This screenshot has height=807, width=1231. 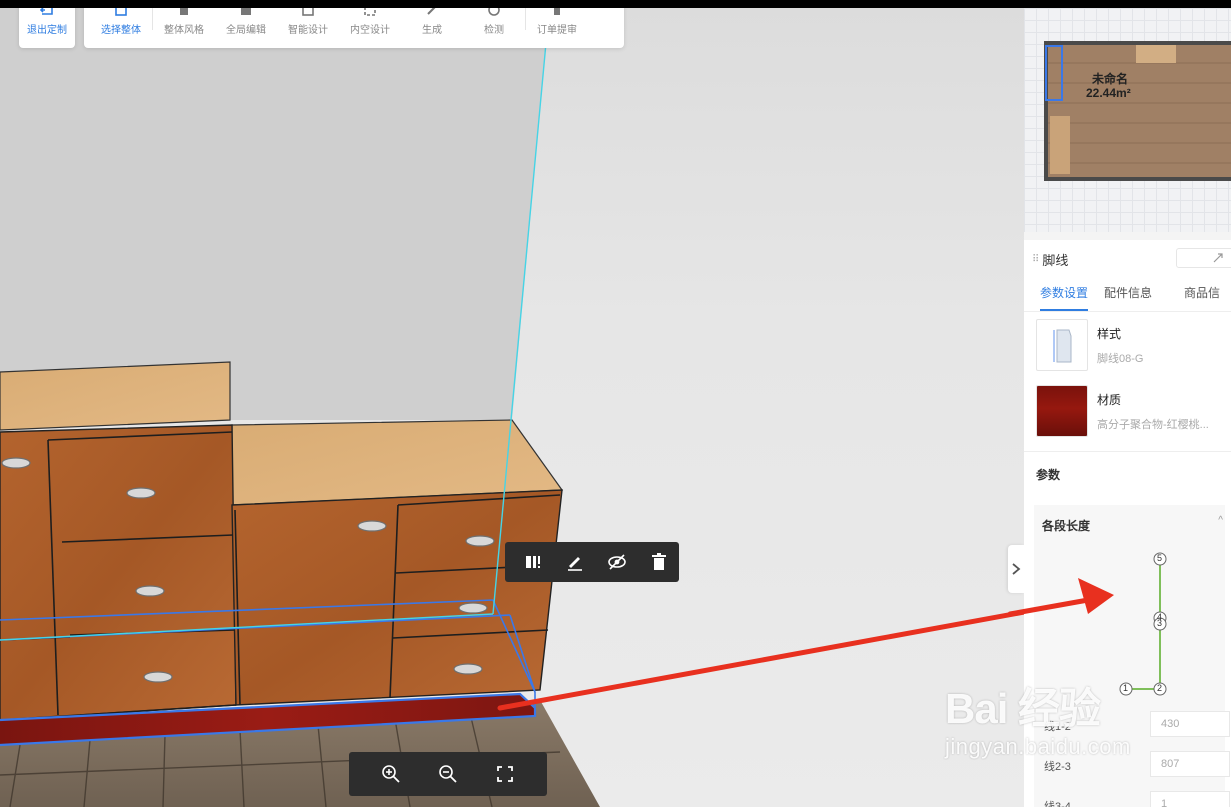 What do you see at coordinates (1127, 259) in the screenshot?
I see `panel-header: ⠿ 脚线` at bounding box center [1127, 259].